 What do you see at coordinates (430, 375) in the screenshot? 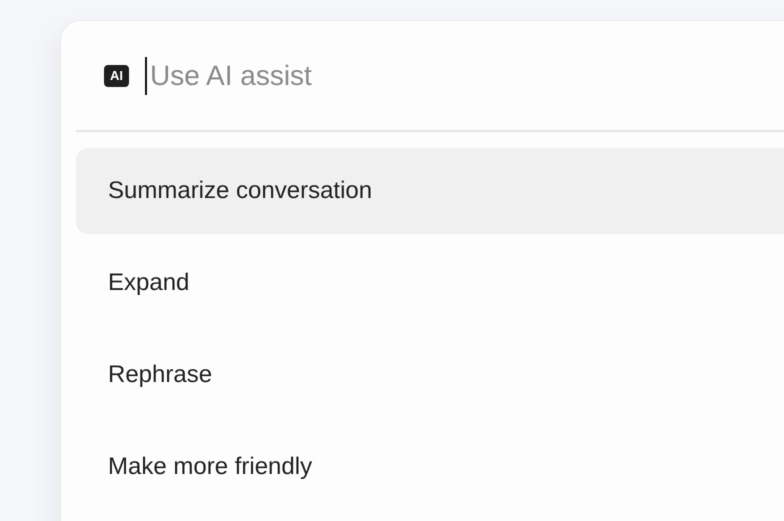
I see `menu-item: Rephrase` at bounding box center [430, 375].